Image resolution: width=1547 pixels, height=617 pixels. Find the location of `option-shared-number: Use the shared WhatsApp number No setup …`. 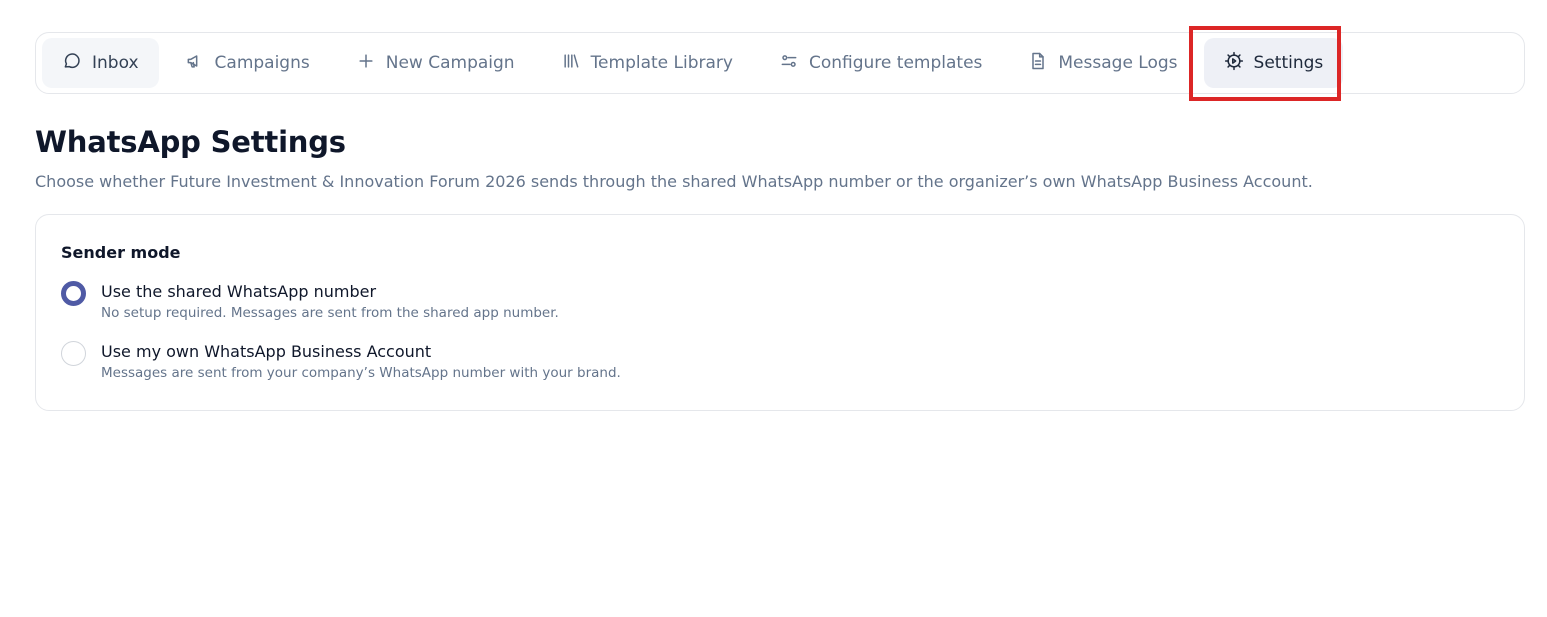

option-shared-number: Use the shared WhatsApp number No setup … is located at coordinates (310, 302).